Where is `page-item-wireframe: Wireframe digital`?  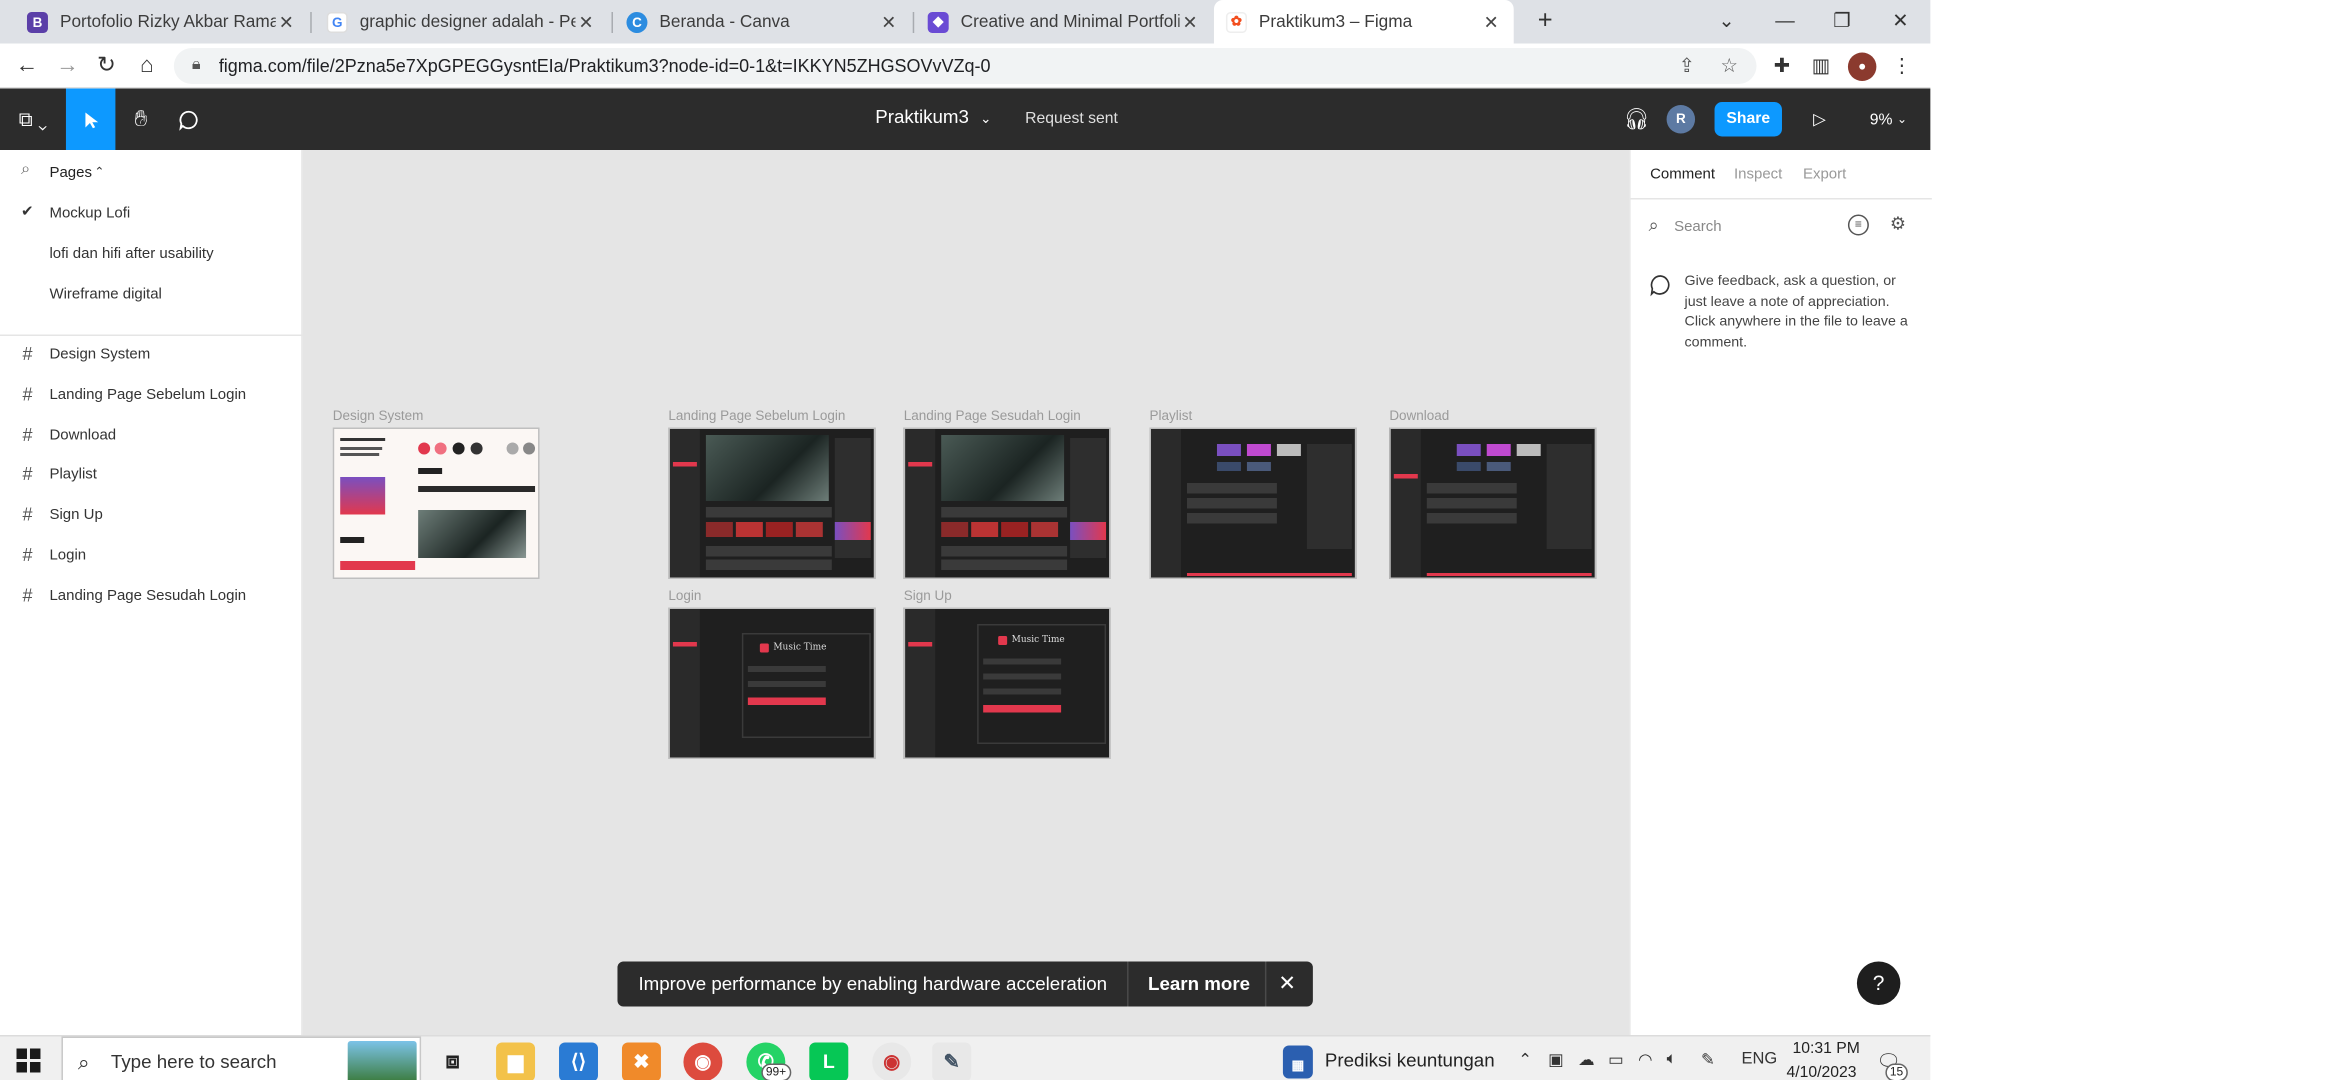
page-item-wireframe: Wireframe digital is located at coordinates (151, 296).